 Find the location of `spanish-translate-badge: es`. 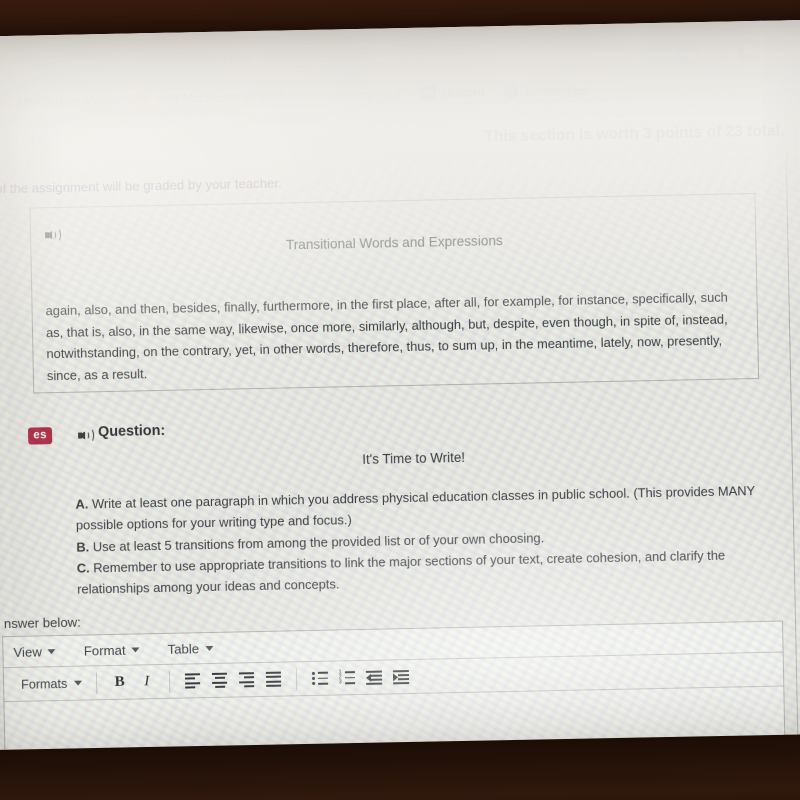

spanish-translate-badge: es is located at coordinates (40, 436).